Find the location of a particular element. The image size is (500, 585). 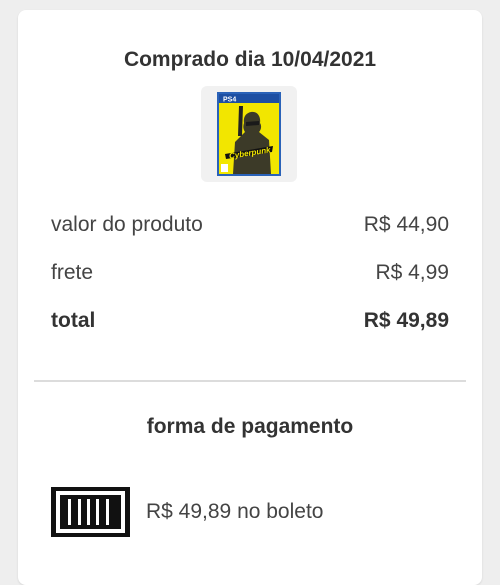

payment-method-title: forma de pagamento is located at coordinates (250, 426).